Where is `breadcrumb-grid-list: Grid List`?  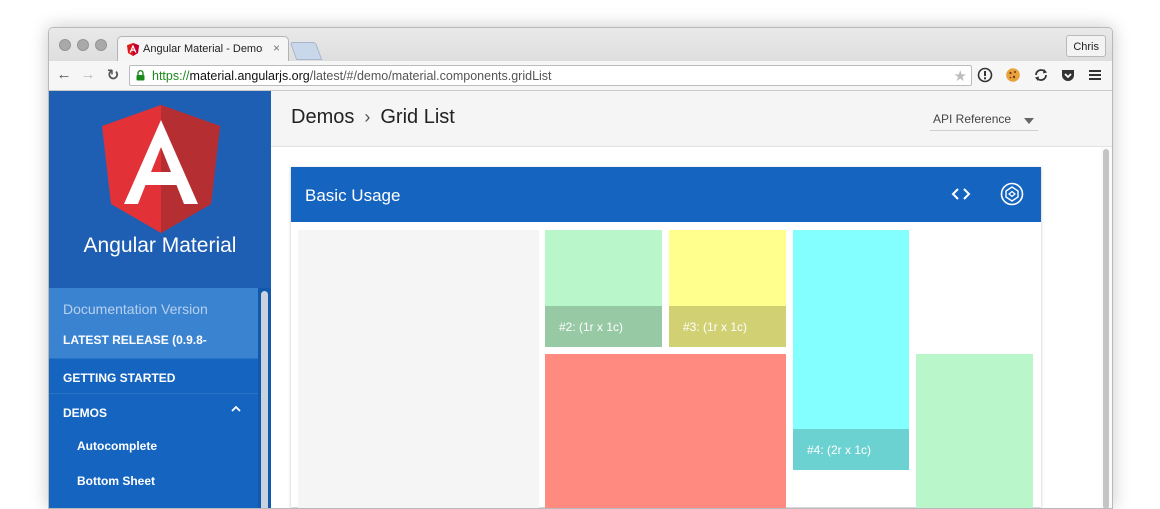 breadcrumb-grid-list: Grid List is located at coordinates (417, 117).